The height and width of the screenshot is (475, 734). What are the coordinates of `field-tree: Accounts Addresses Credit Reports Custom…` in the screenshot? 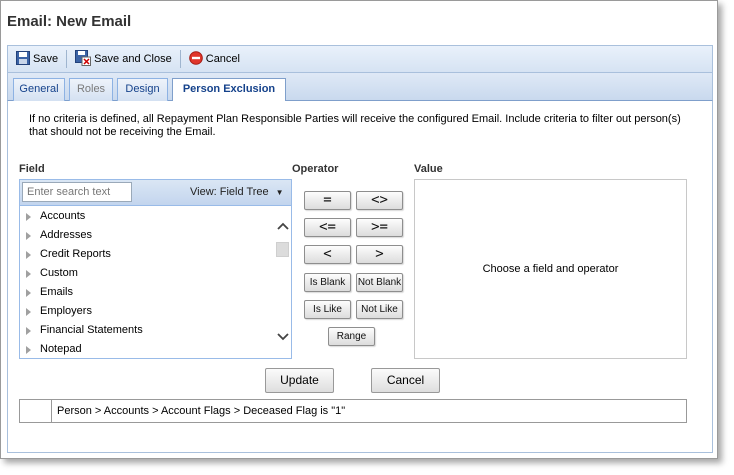 It's located at (148, 282).